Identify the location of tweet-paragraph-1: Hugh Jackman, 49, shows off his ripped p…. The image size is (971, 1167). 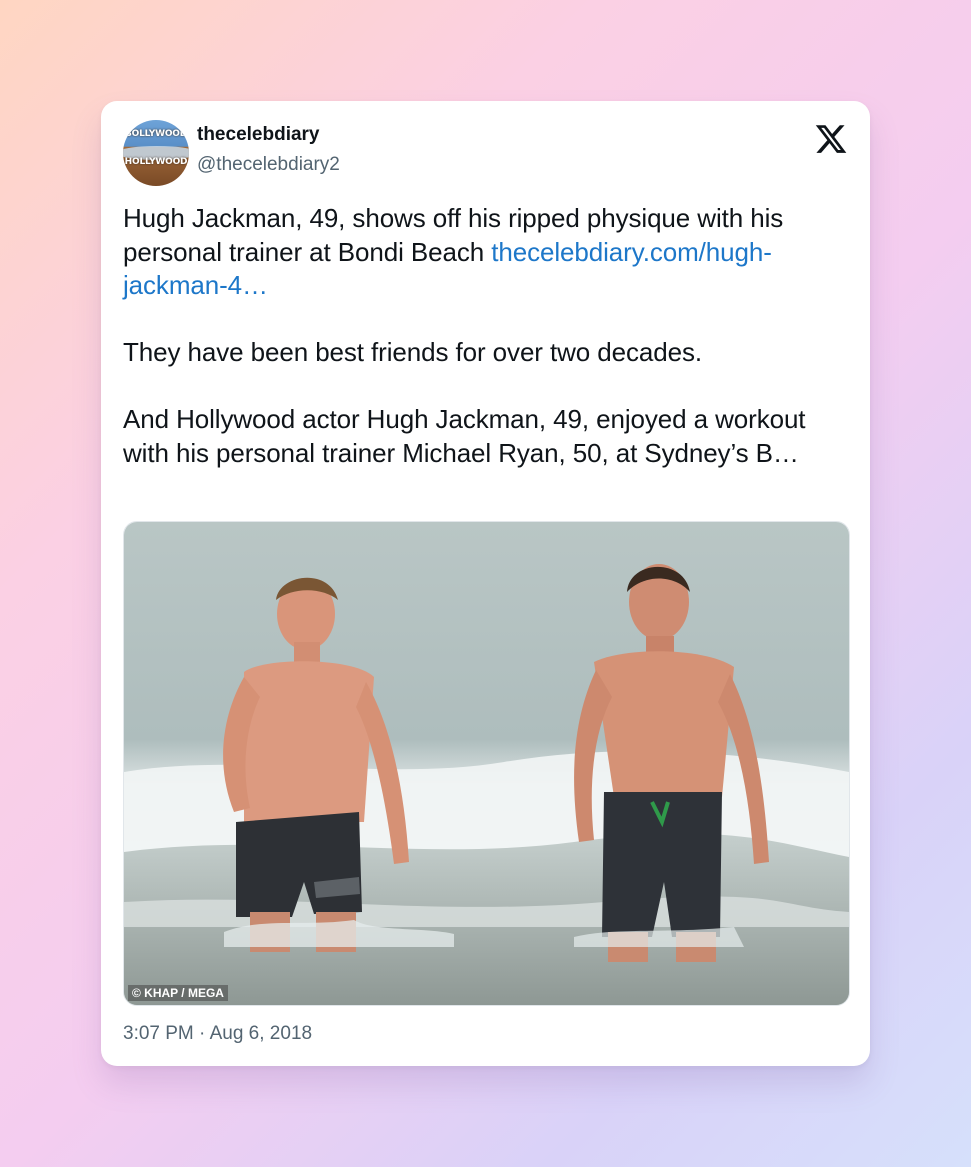
(488, 252).